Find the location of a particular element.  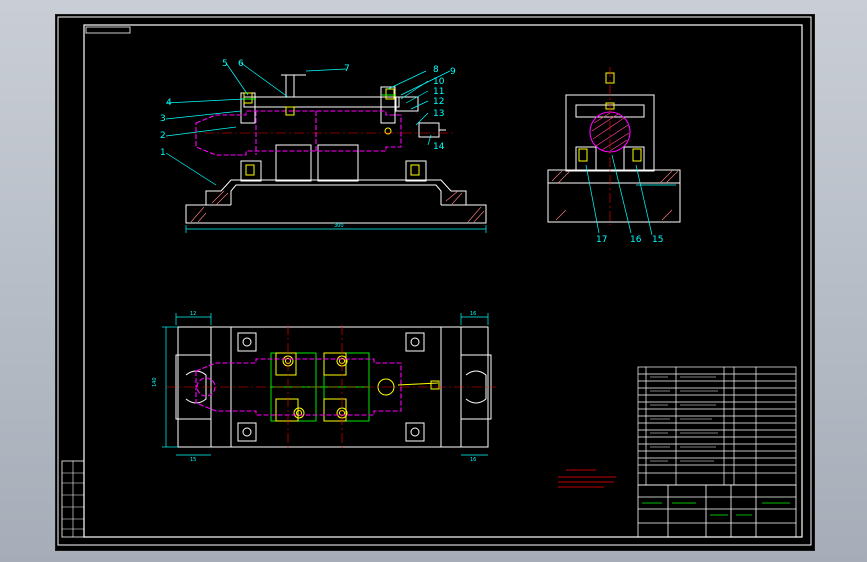

callout-1: 1 is located at coordinates (163, 153).